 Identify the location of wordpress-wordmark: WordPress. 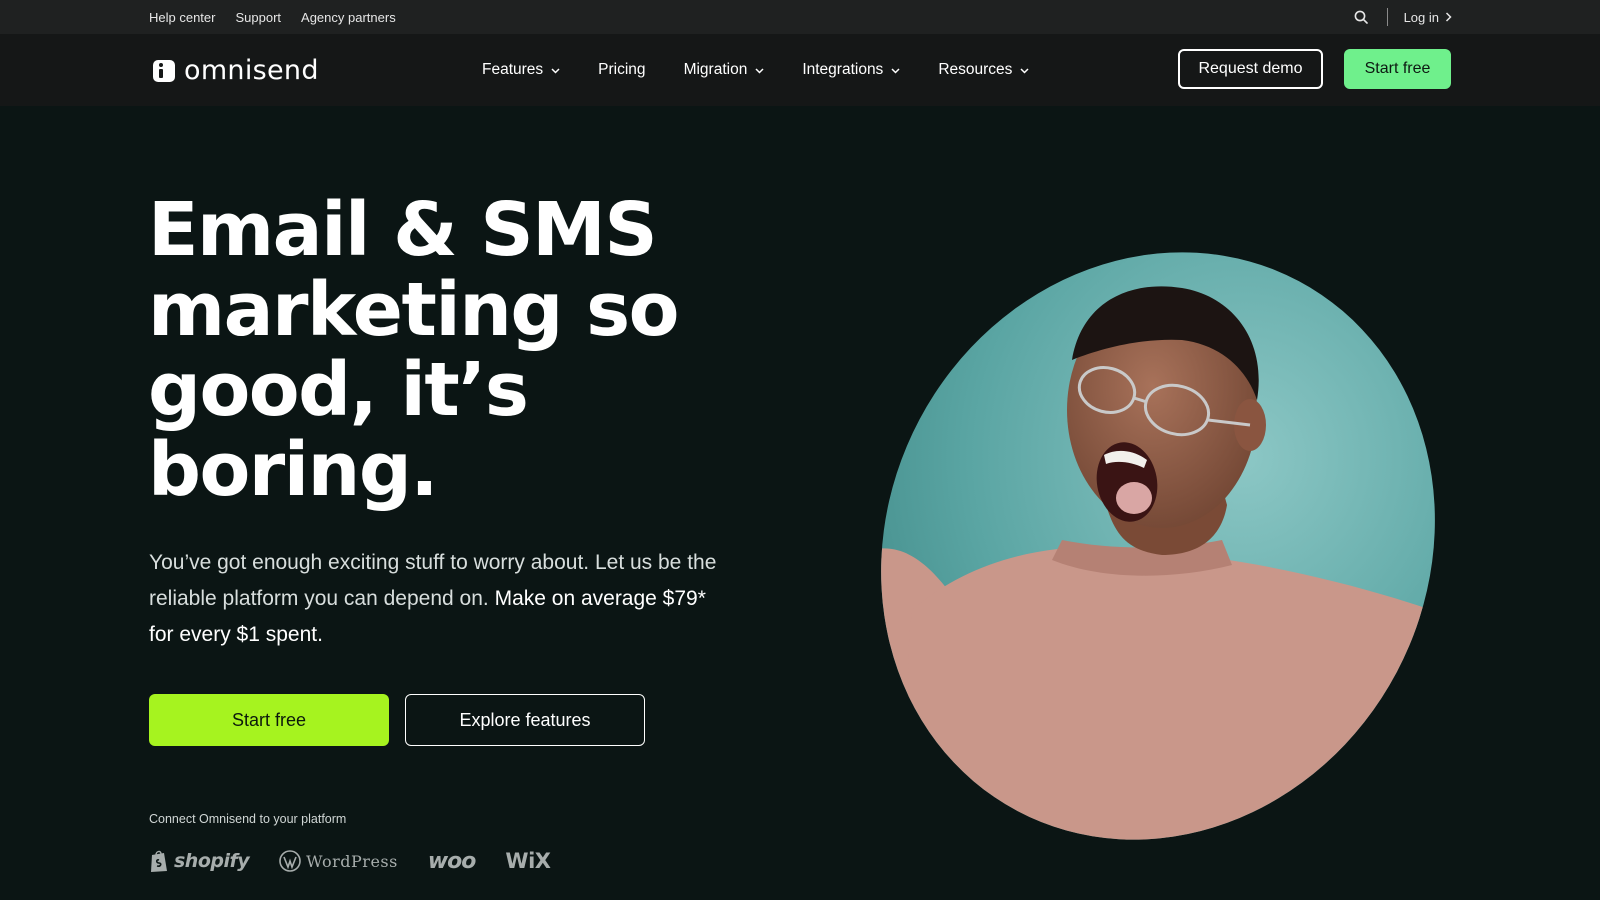
(352, 861).